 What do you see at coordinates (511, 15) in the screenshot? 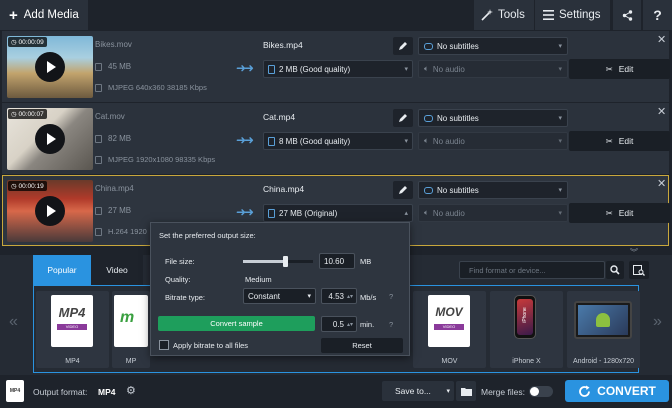
I see `tools-label: Tools` at bounding box center [511, 15].